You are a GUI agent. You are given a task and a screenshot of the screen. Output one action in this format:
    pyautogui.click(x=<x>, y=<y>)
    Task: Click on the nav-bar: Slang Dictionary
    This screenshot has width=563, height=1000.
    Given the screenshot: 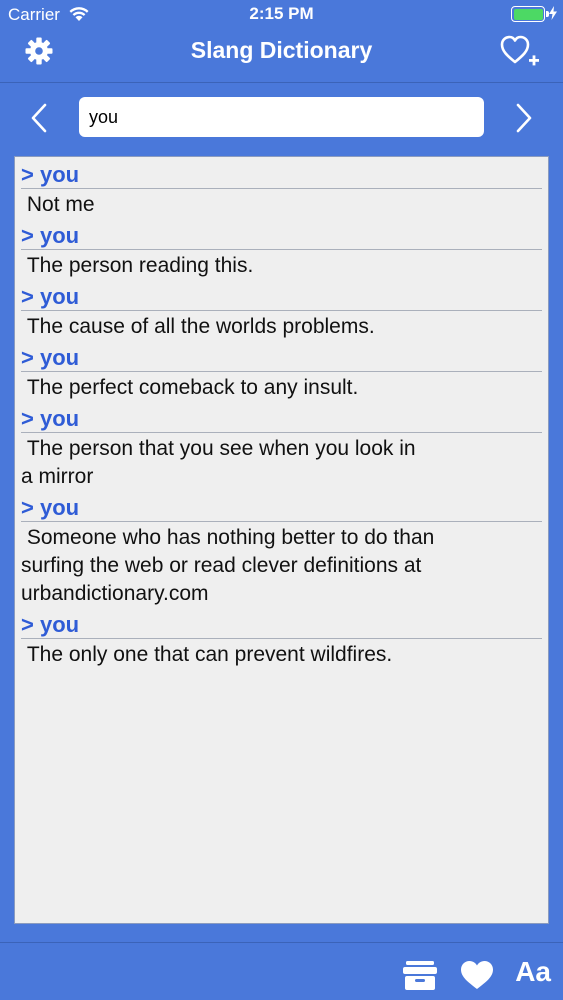 What is the action you would take?
    pyautogui.click(x=281, y=54)
    